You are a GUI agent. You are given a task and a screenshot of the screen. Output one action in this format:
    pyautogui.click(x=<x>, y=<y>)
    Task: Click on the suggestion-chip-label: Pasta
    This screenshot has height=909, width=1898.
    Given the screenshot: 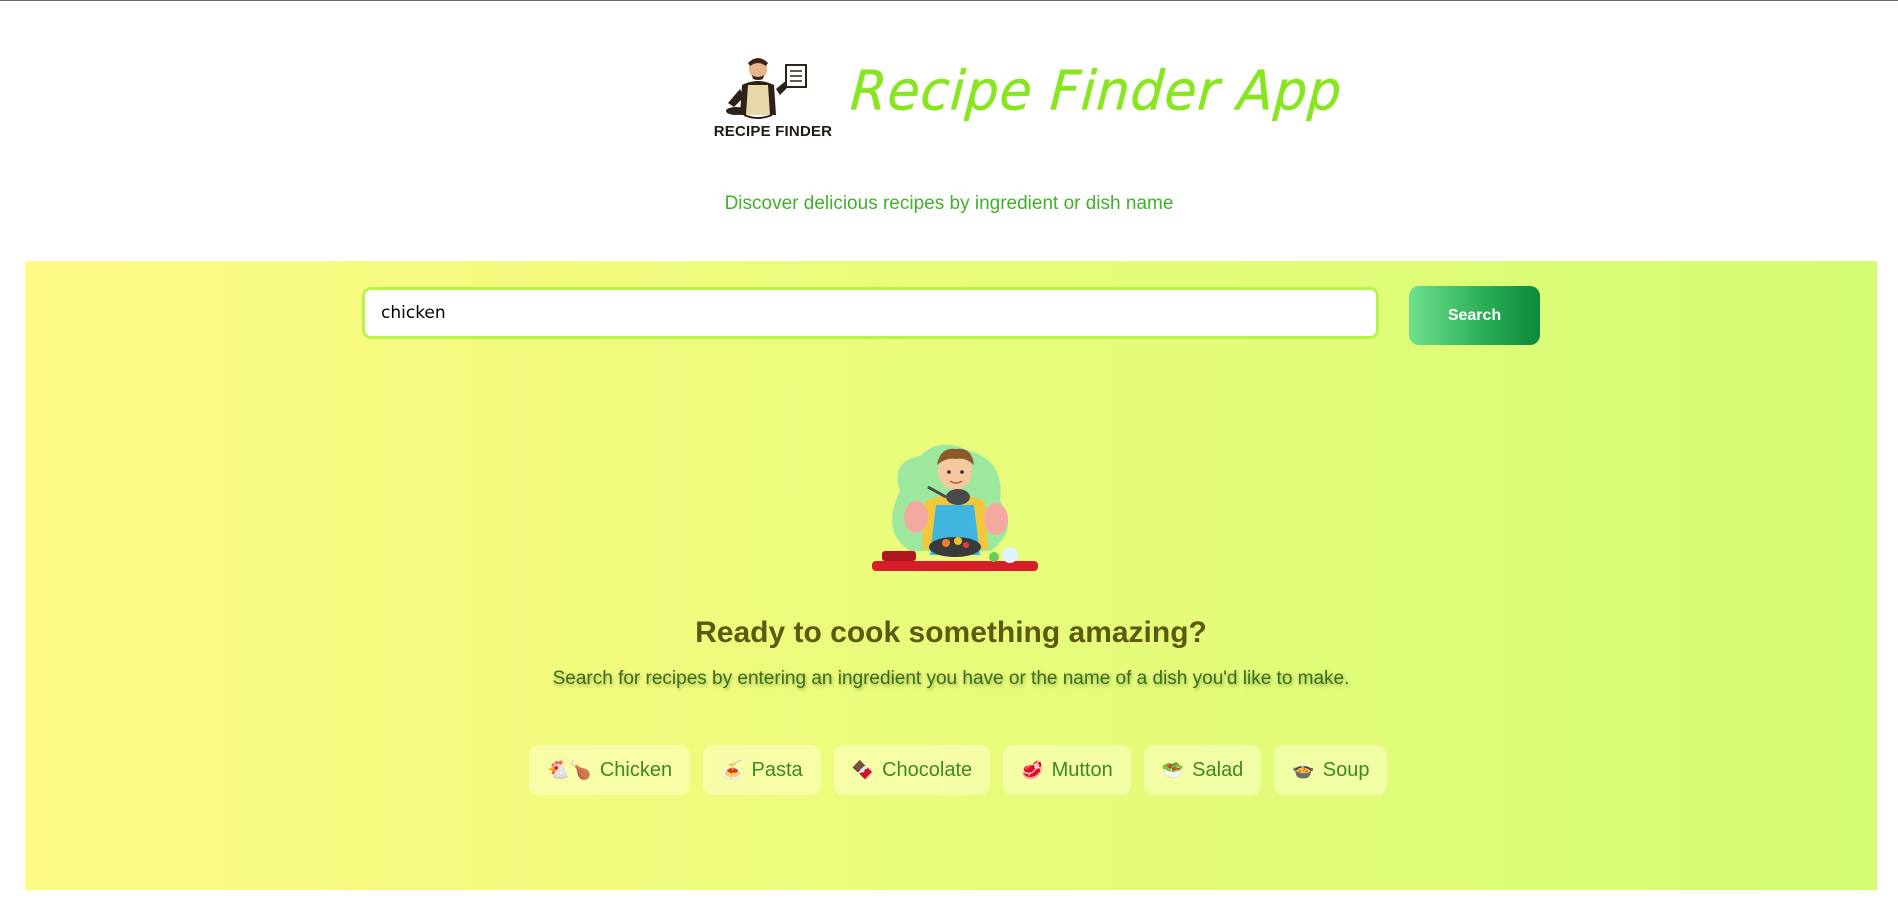 What is the action you would take?
    pyautogui.click(x=777, y=769)
    